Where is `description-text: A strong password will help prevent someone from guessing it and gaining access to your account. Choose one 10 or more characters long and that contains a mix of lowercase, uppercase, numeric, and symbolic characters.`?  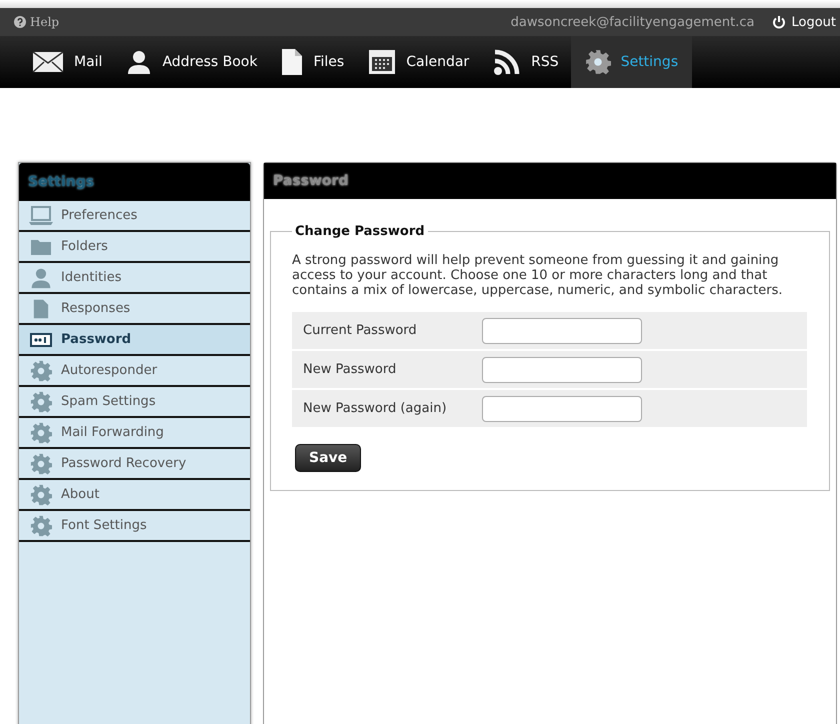
description-text: A strong password will help prevent someone from guessing it and gaining access to your account. Choose one 10 or more characters long and that contains a mix of lowercase, uppercase, numeric, and symbolic characters. is located at coordinates (538, 275).